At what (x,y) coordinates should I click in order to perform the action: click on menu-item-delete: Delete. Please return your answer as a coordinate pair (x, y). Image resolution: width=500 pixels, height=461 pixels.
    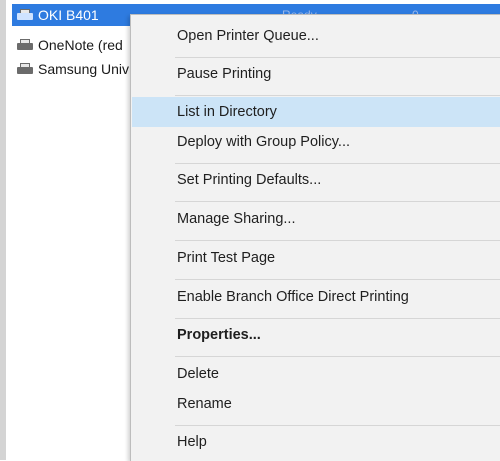
    Looking at the image, I should click on (316, 374).